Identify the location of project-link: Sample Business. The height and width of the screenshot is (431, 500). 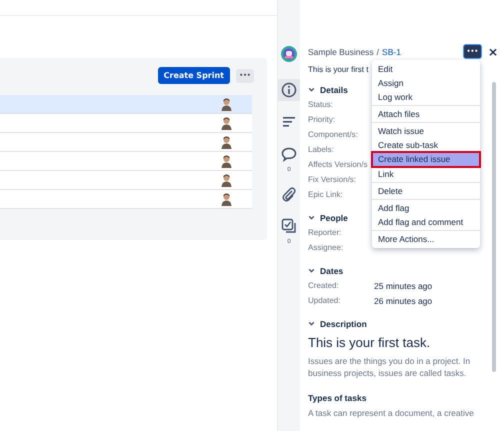
(341, 51).